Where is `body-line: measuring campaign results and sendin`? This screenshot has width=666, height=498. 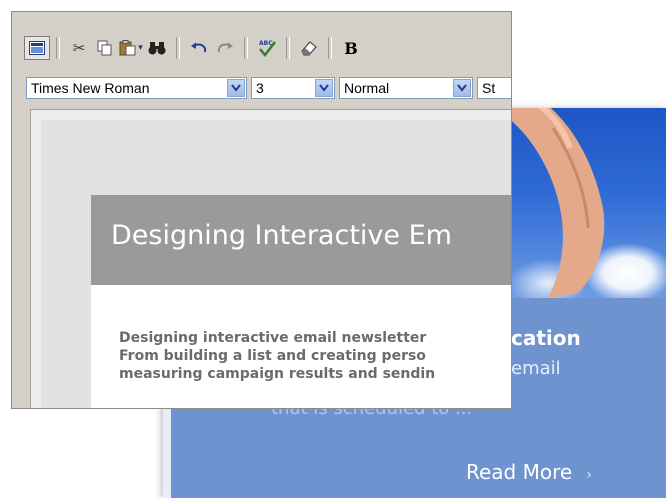 body-line: measuring campaign results and sendin is located at coordinates (277, 374).